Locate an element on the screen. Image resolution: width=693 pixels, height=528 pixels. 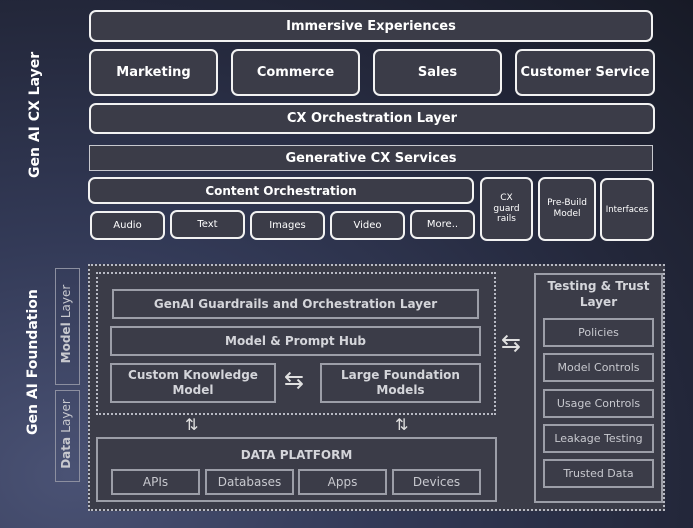
cx-orchestration-layer-box: CX Orchestration Layer is located at coordinates (372, 118).